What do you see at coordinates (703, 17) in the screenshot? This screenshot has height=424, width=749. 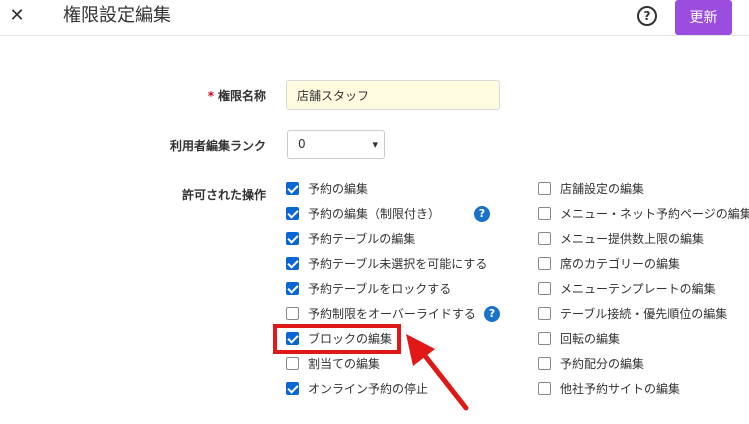 I see `update-button: 更新` at bounding box center [703, 17].